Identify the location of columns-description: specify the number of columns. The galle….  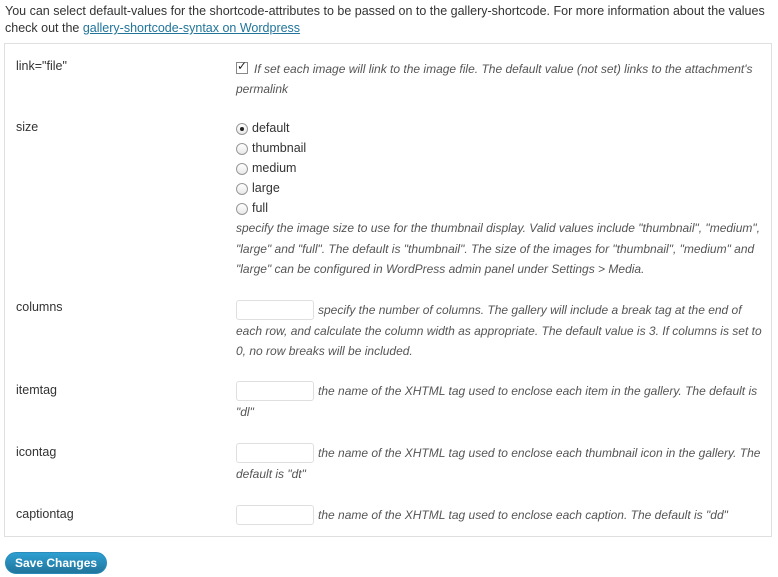
(499, 330).